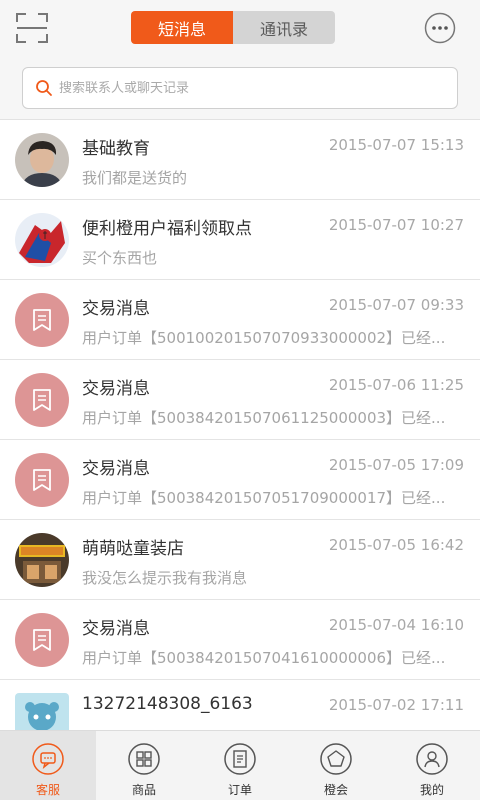  Describe the element at coordinates (120, 258) in the screenshot. I see `conversation-preview: 买个东西也` at that location.